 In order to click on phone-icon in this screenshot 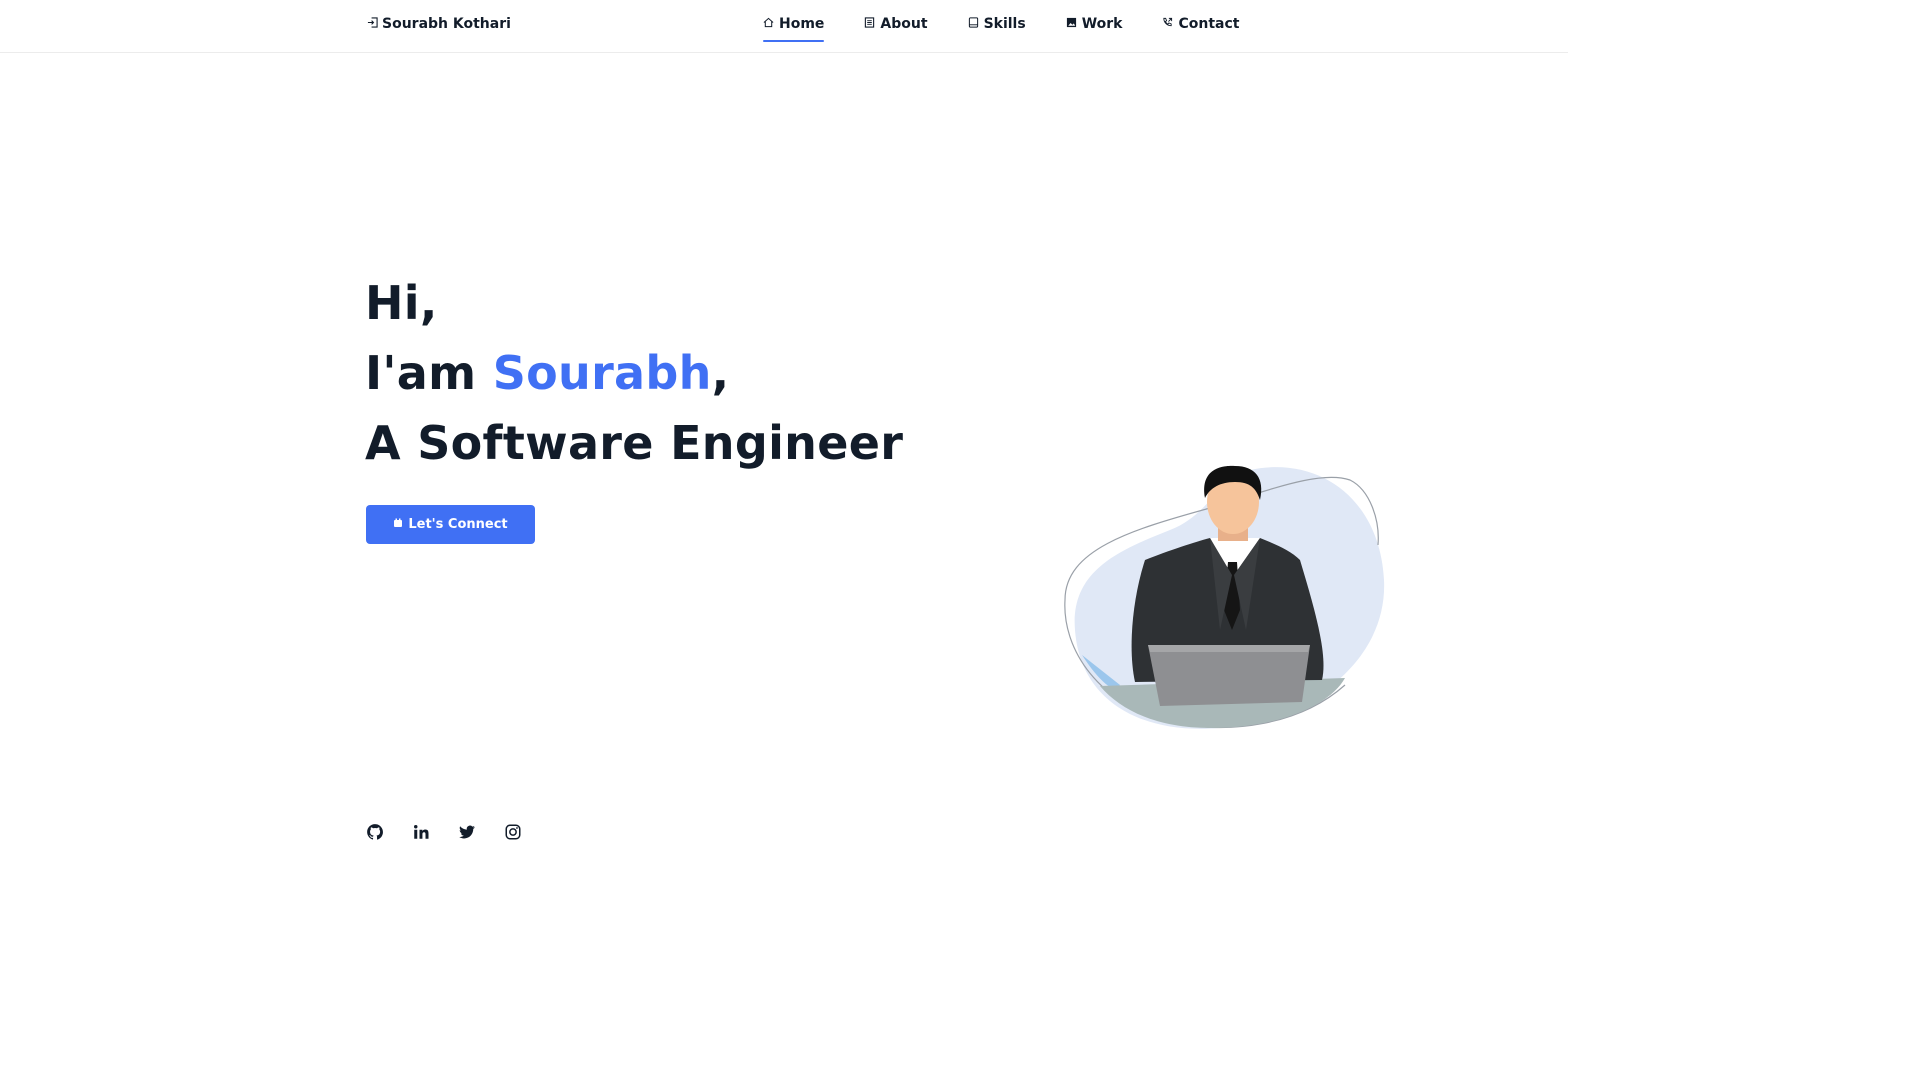, I will do `click(1167, 24)`.